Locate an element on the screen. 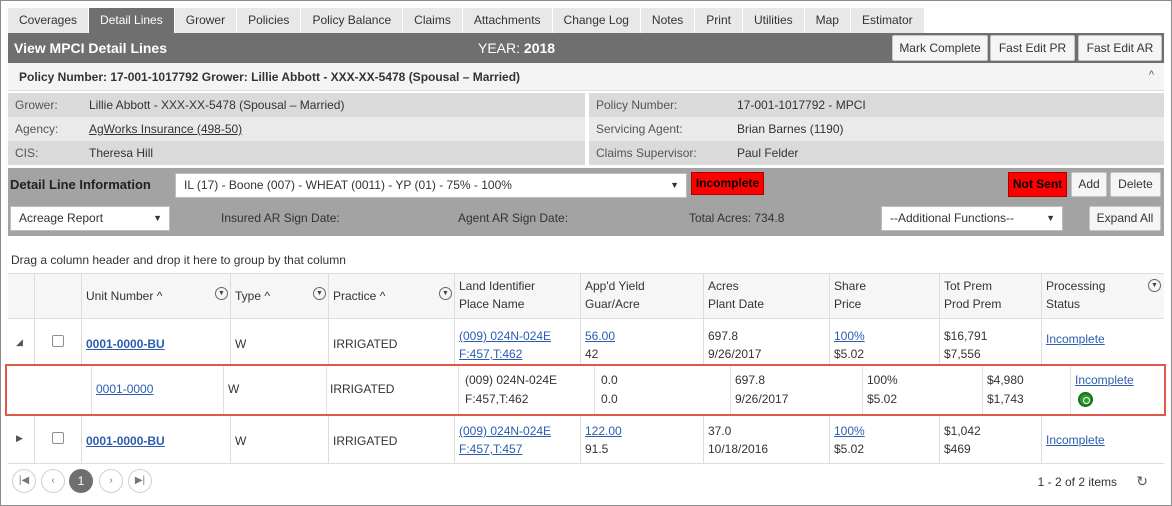 This screenshot has width=1172, height=506. fast-edit-pr-button: Fast Edit PR is located at coordinates (1032, 48).